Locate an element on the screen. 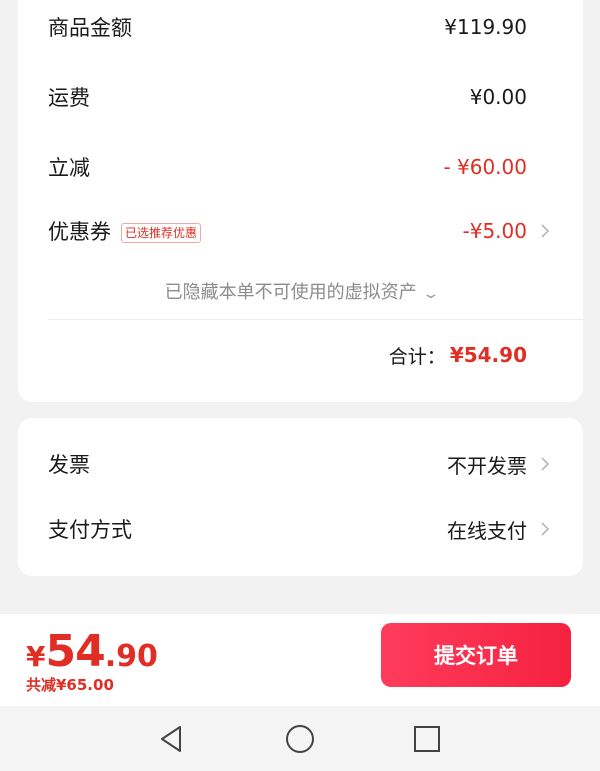 Image resolution: width=600 pixels, height=771 pixels. invoice-value: 不开发票 is located at coordinates (487, 465).